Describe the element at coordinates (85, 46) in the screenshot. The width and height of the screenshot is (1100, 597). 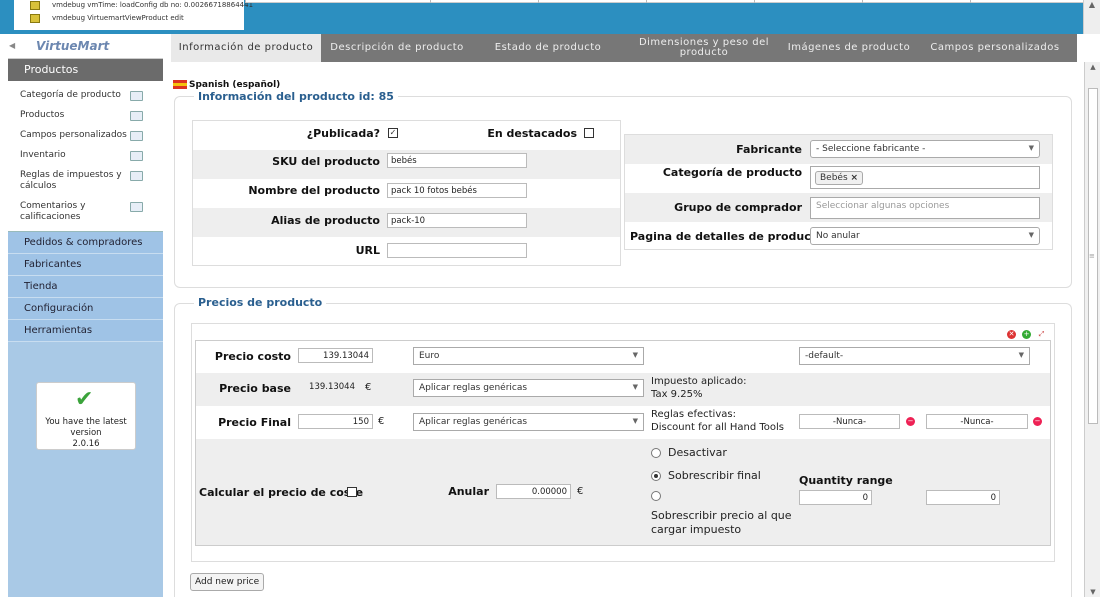
I see `virtuemart-logo: ◀ VirtueMart` at that location.